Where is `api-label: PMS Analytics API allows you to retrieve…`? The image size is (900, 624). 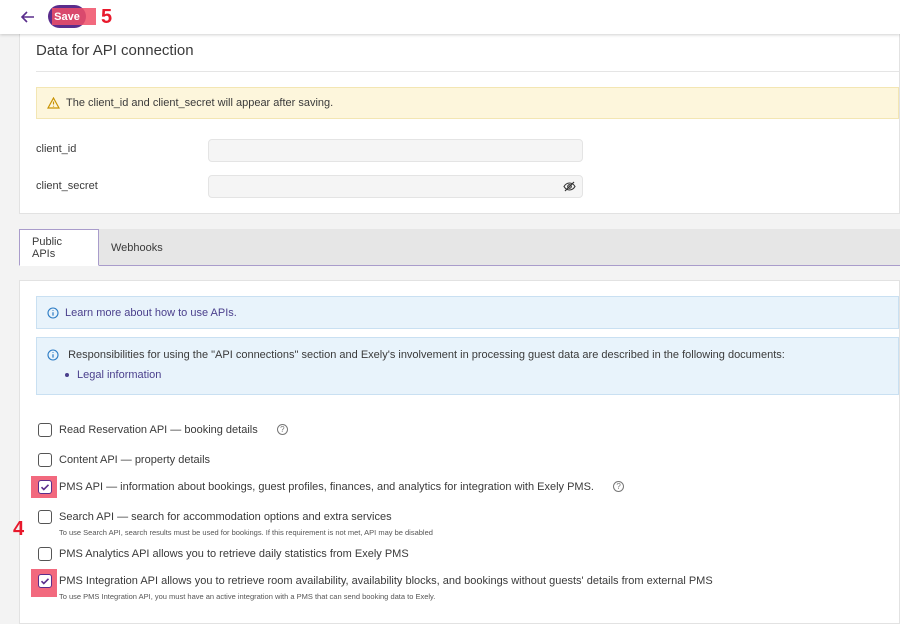 api-label: PMS Analytics API allows you to retrieve… is located at coordinates (234, 554).